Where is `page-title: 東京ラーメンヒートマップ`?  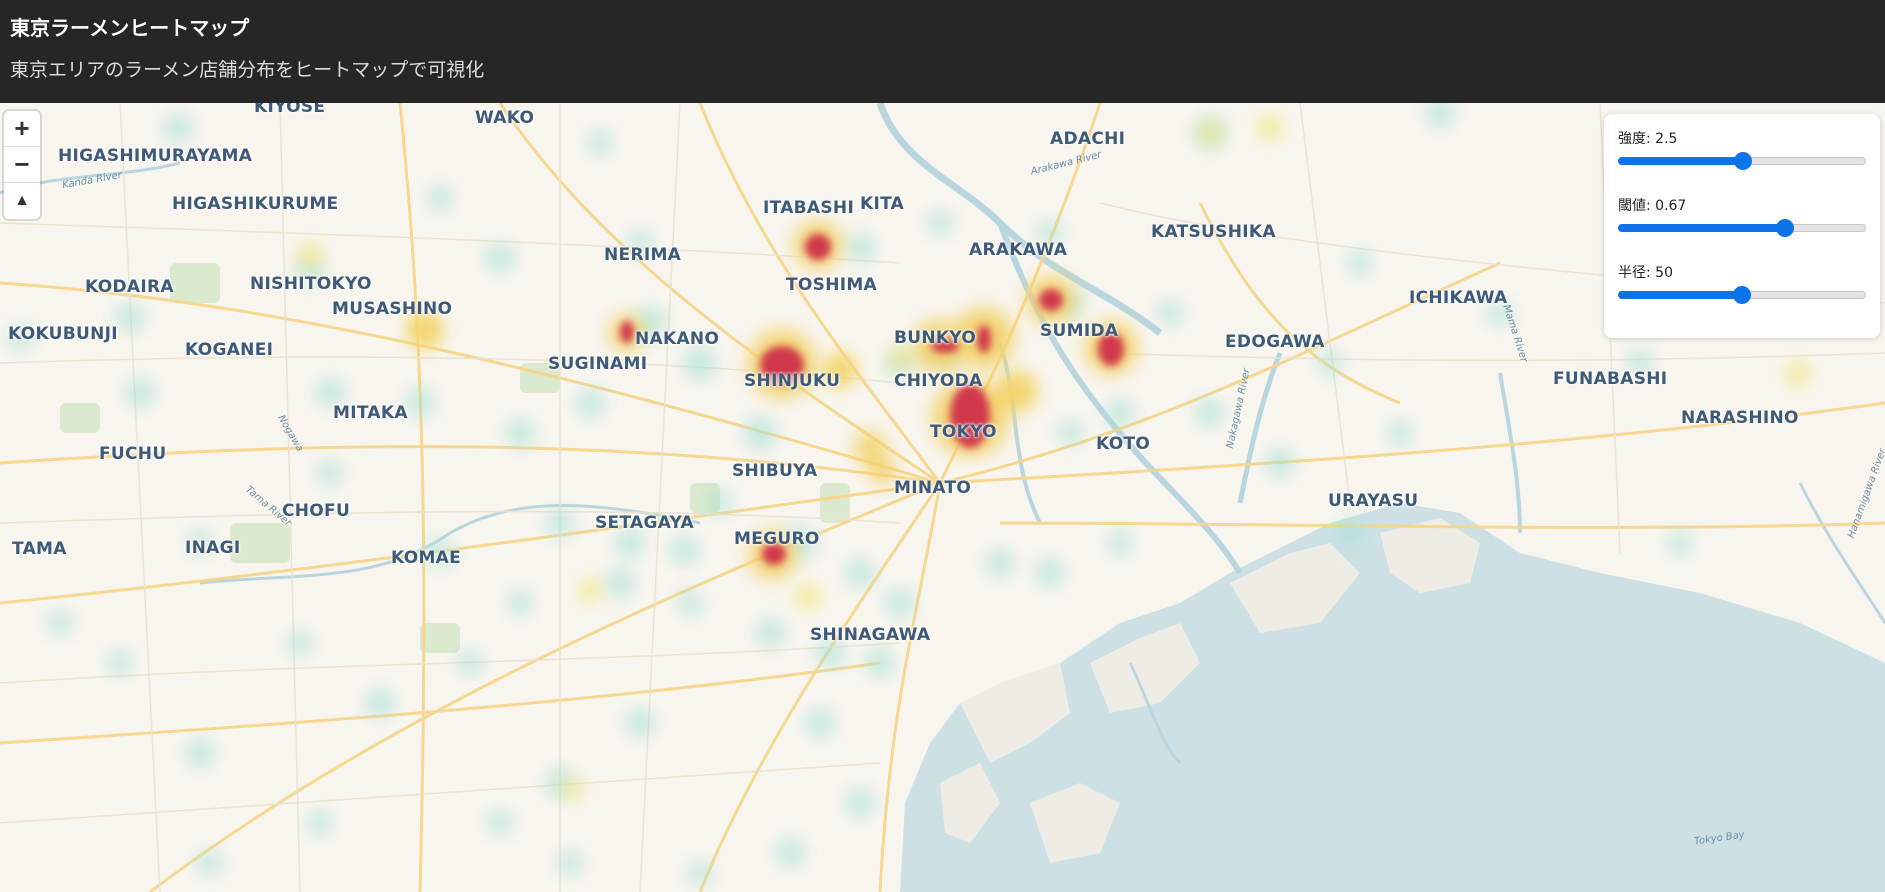 page-title: 東京ラーメンヒートマップ is located at coordinates (130, 28).